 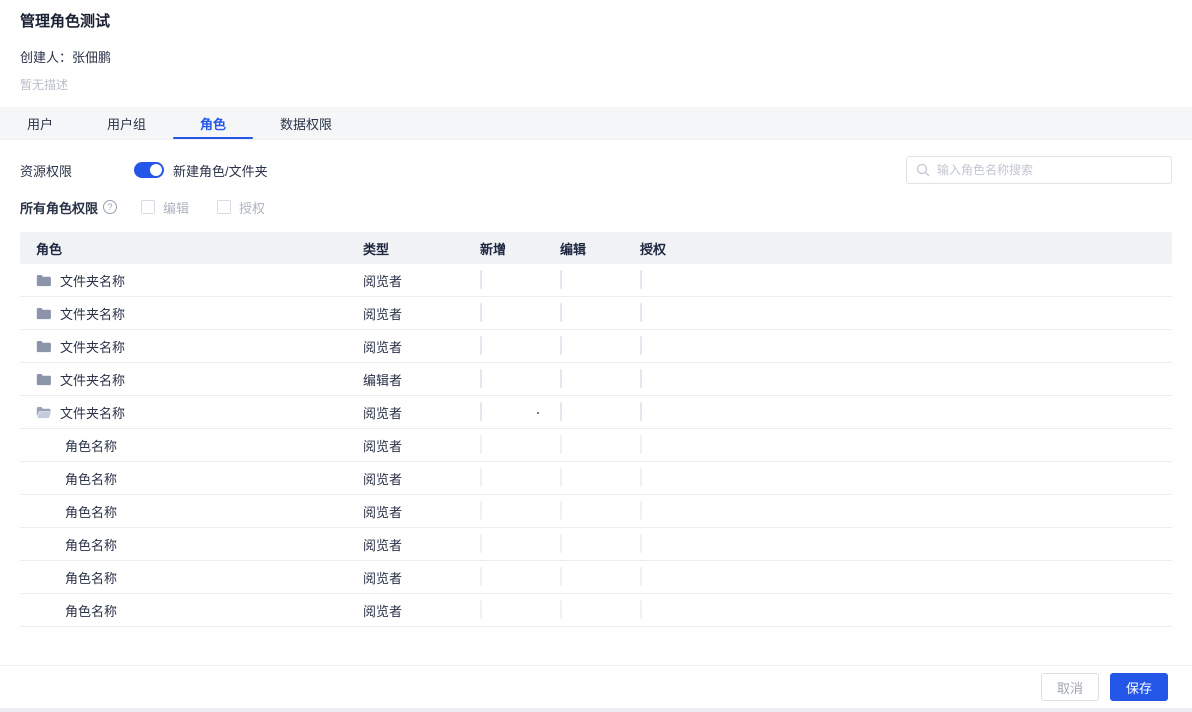 What do you see at coordinates (126, 123) in the screenshot?
I see `tab-user-groups: 用户组` at bounding box center [126, 123].